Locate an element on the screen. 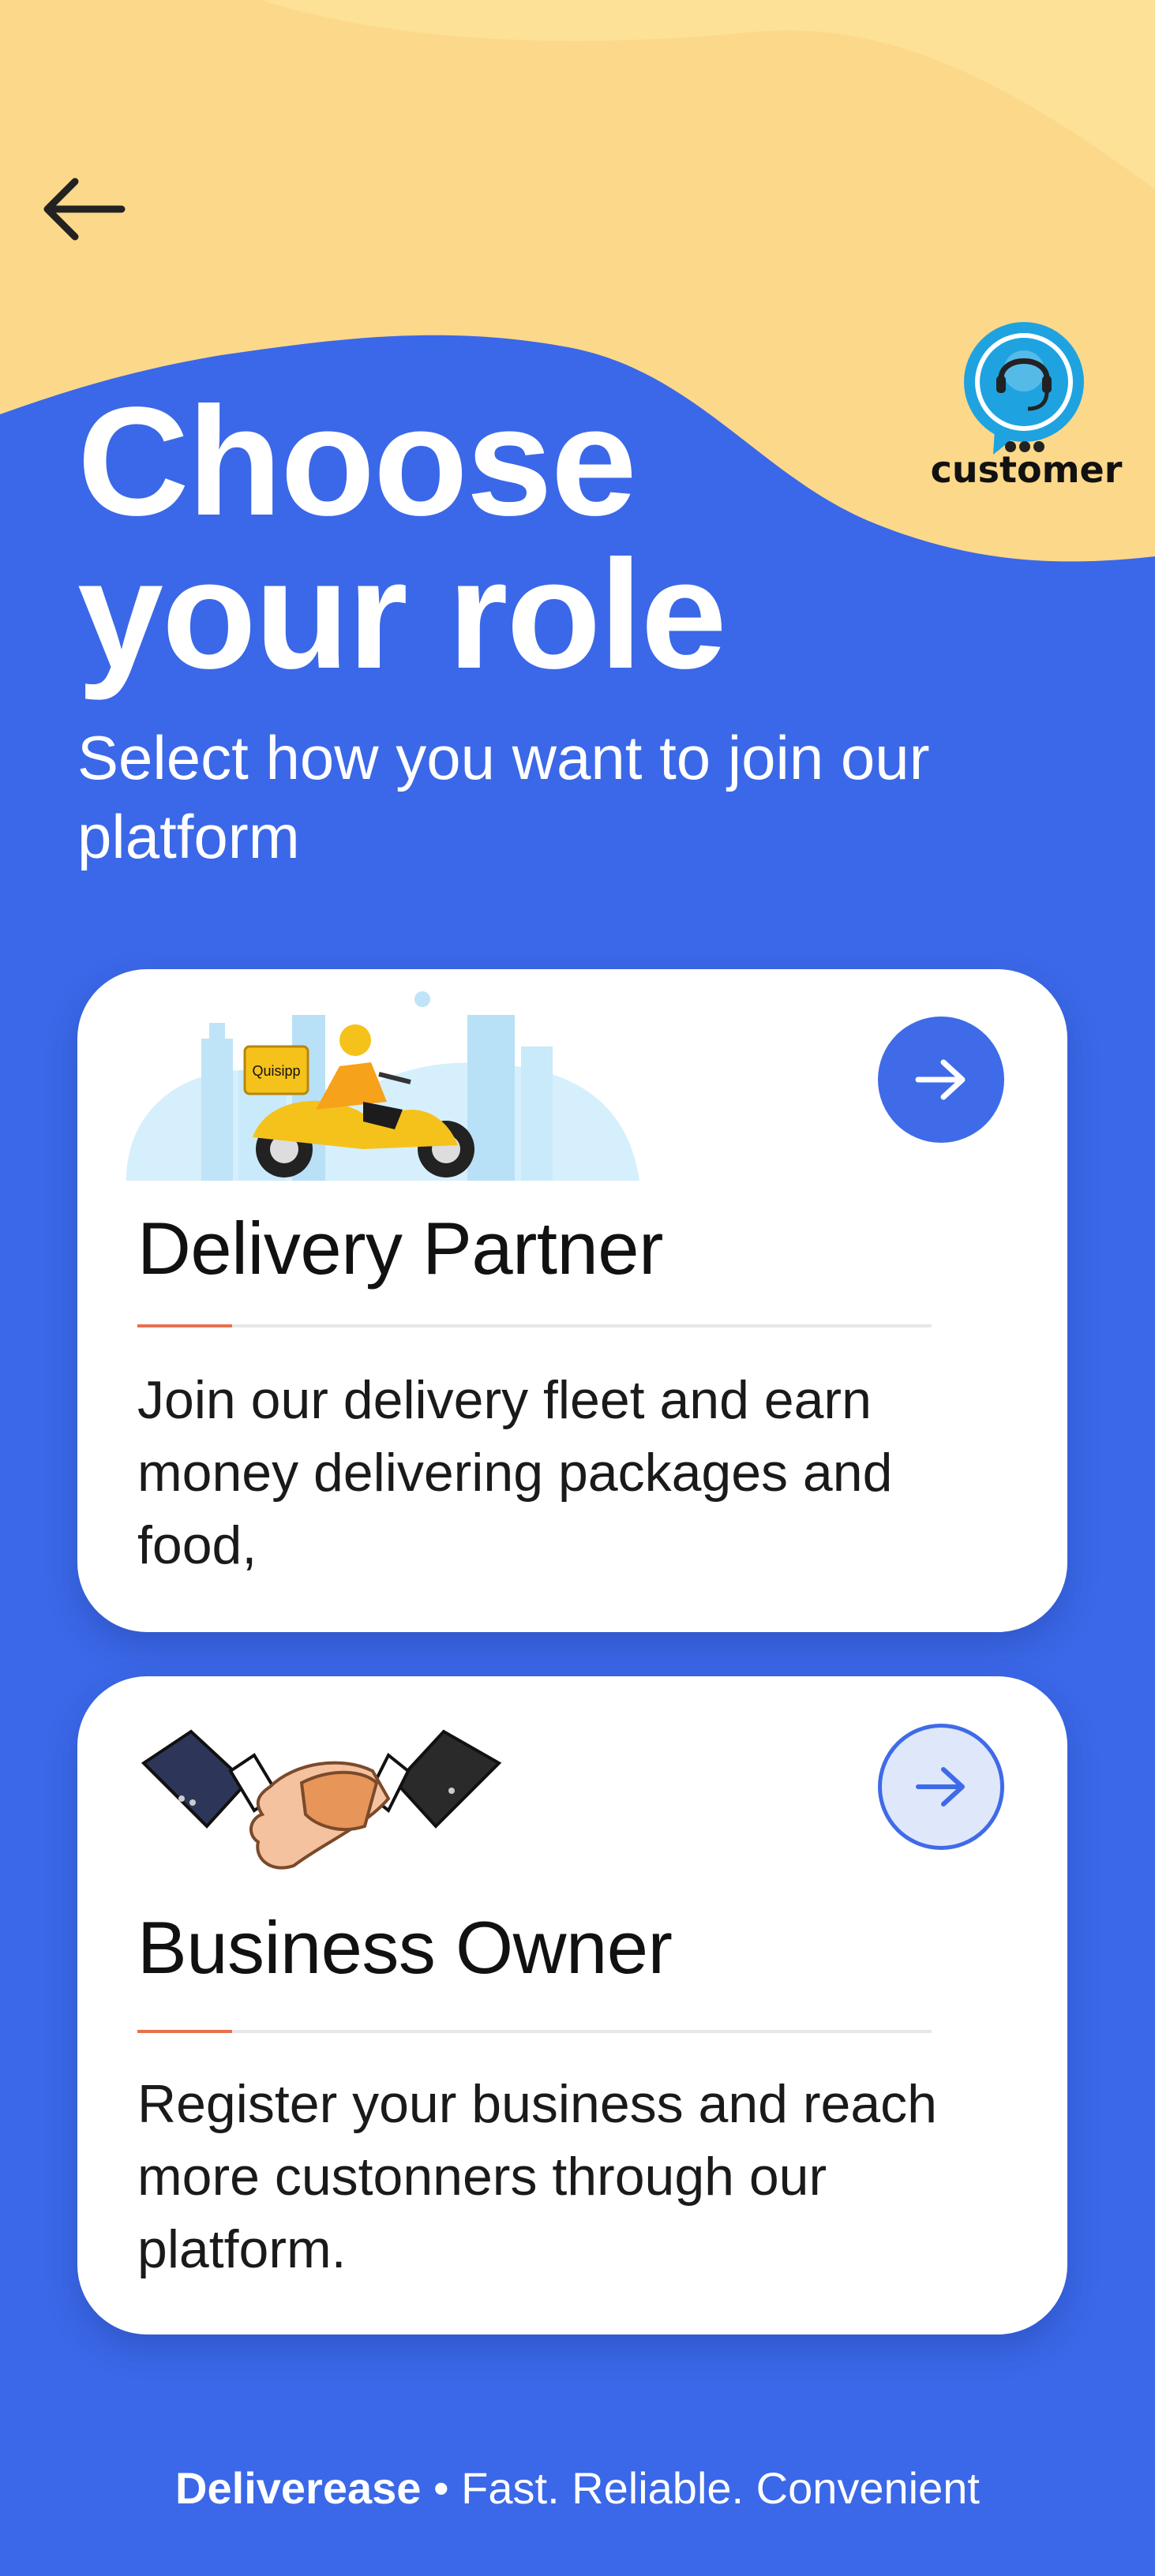  delivery-partner-arrow-button is located at coordinates (941, 1080).